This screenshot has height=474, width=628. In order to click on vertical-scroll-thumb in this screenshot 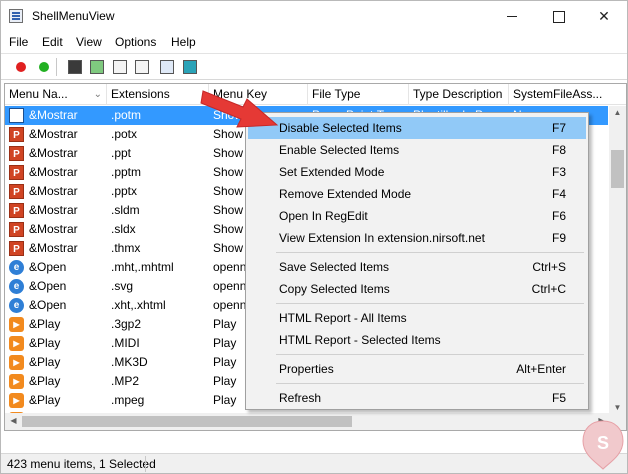, I will do `click(617, 169)`.